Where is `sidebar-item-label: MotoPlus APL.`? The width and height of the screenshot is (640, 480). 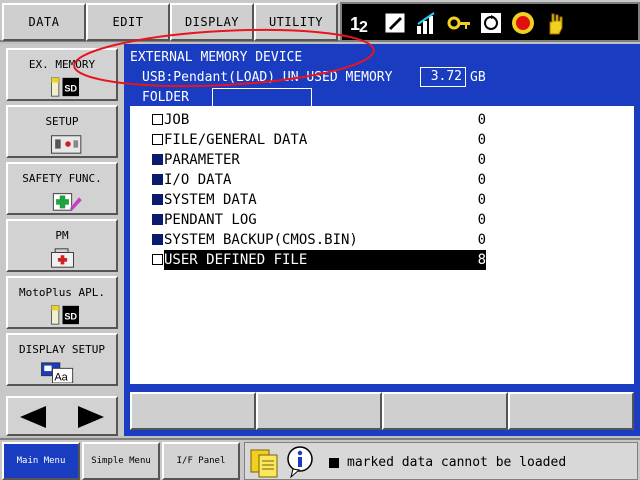
sidebar-item-label: MotoPlus APL. is located at coordinates (62, 292).